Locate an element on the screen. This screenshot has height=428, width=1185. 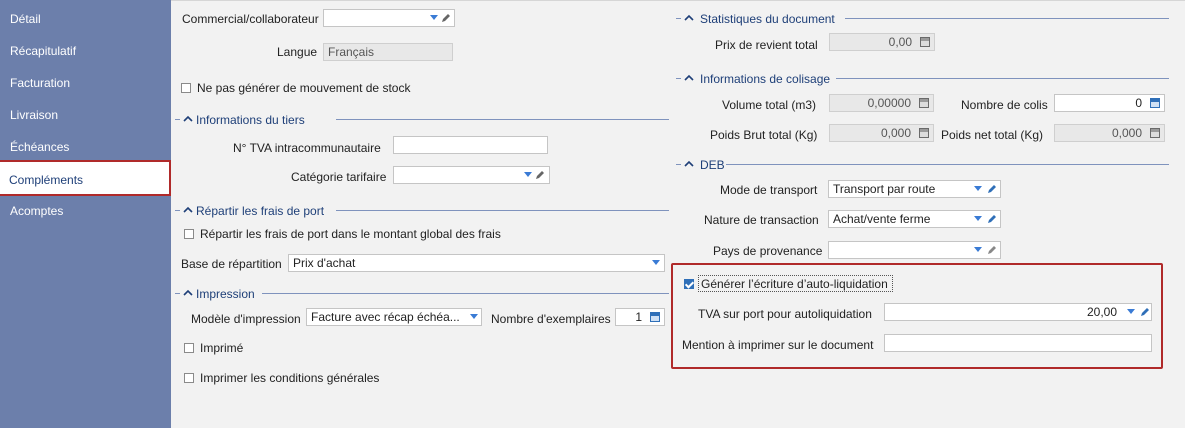
tva-label: N° TVA intracommunautaire is located at coordinates (307, 148).